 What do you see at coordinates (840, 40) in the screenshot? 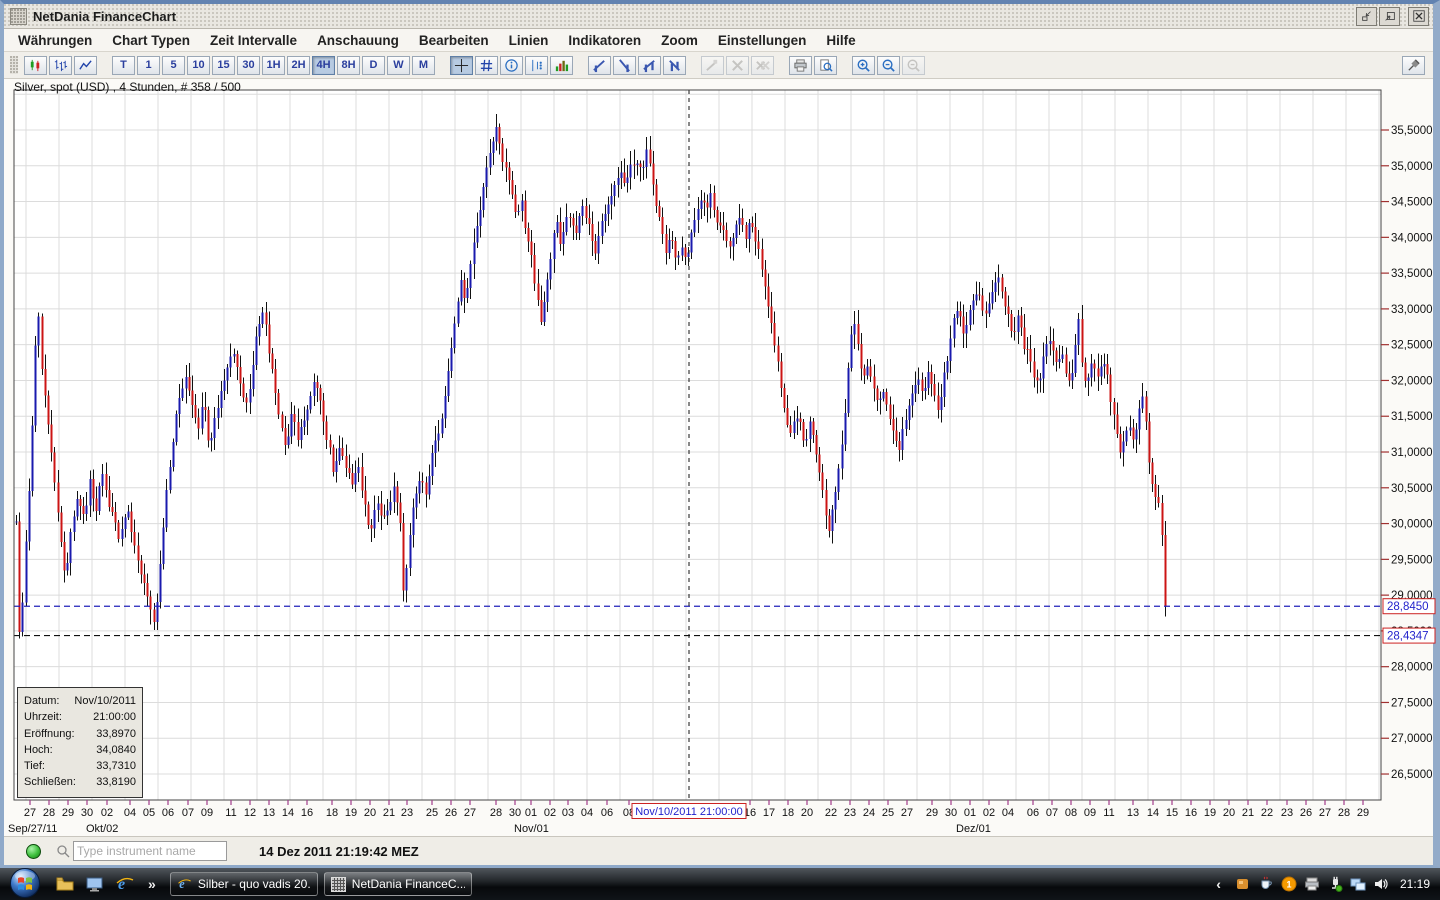
I see `menu-item-hilfe: Hilfe` at bounding box center [840, 40].